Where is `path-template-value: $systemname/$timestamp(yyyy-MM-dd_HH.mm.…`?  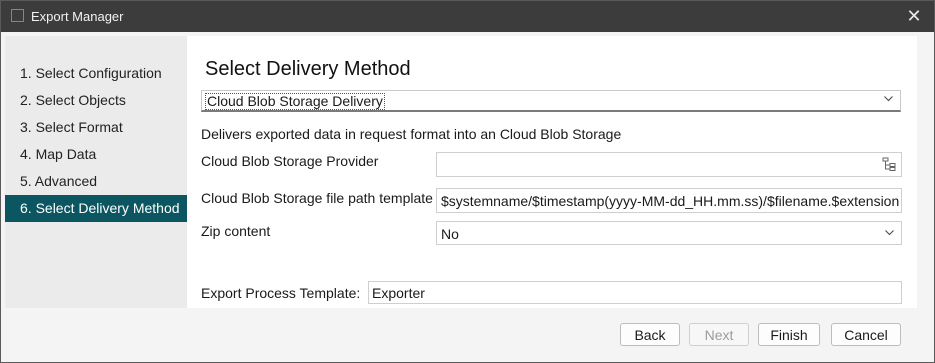 path-template-value: $systemname/$timestamp(yyyy-MM-dd_HH.mm.… is located at coordinates (670, 201).